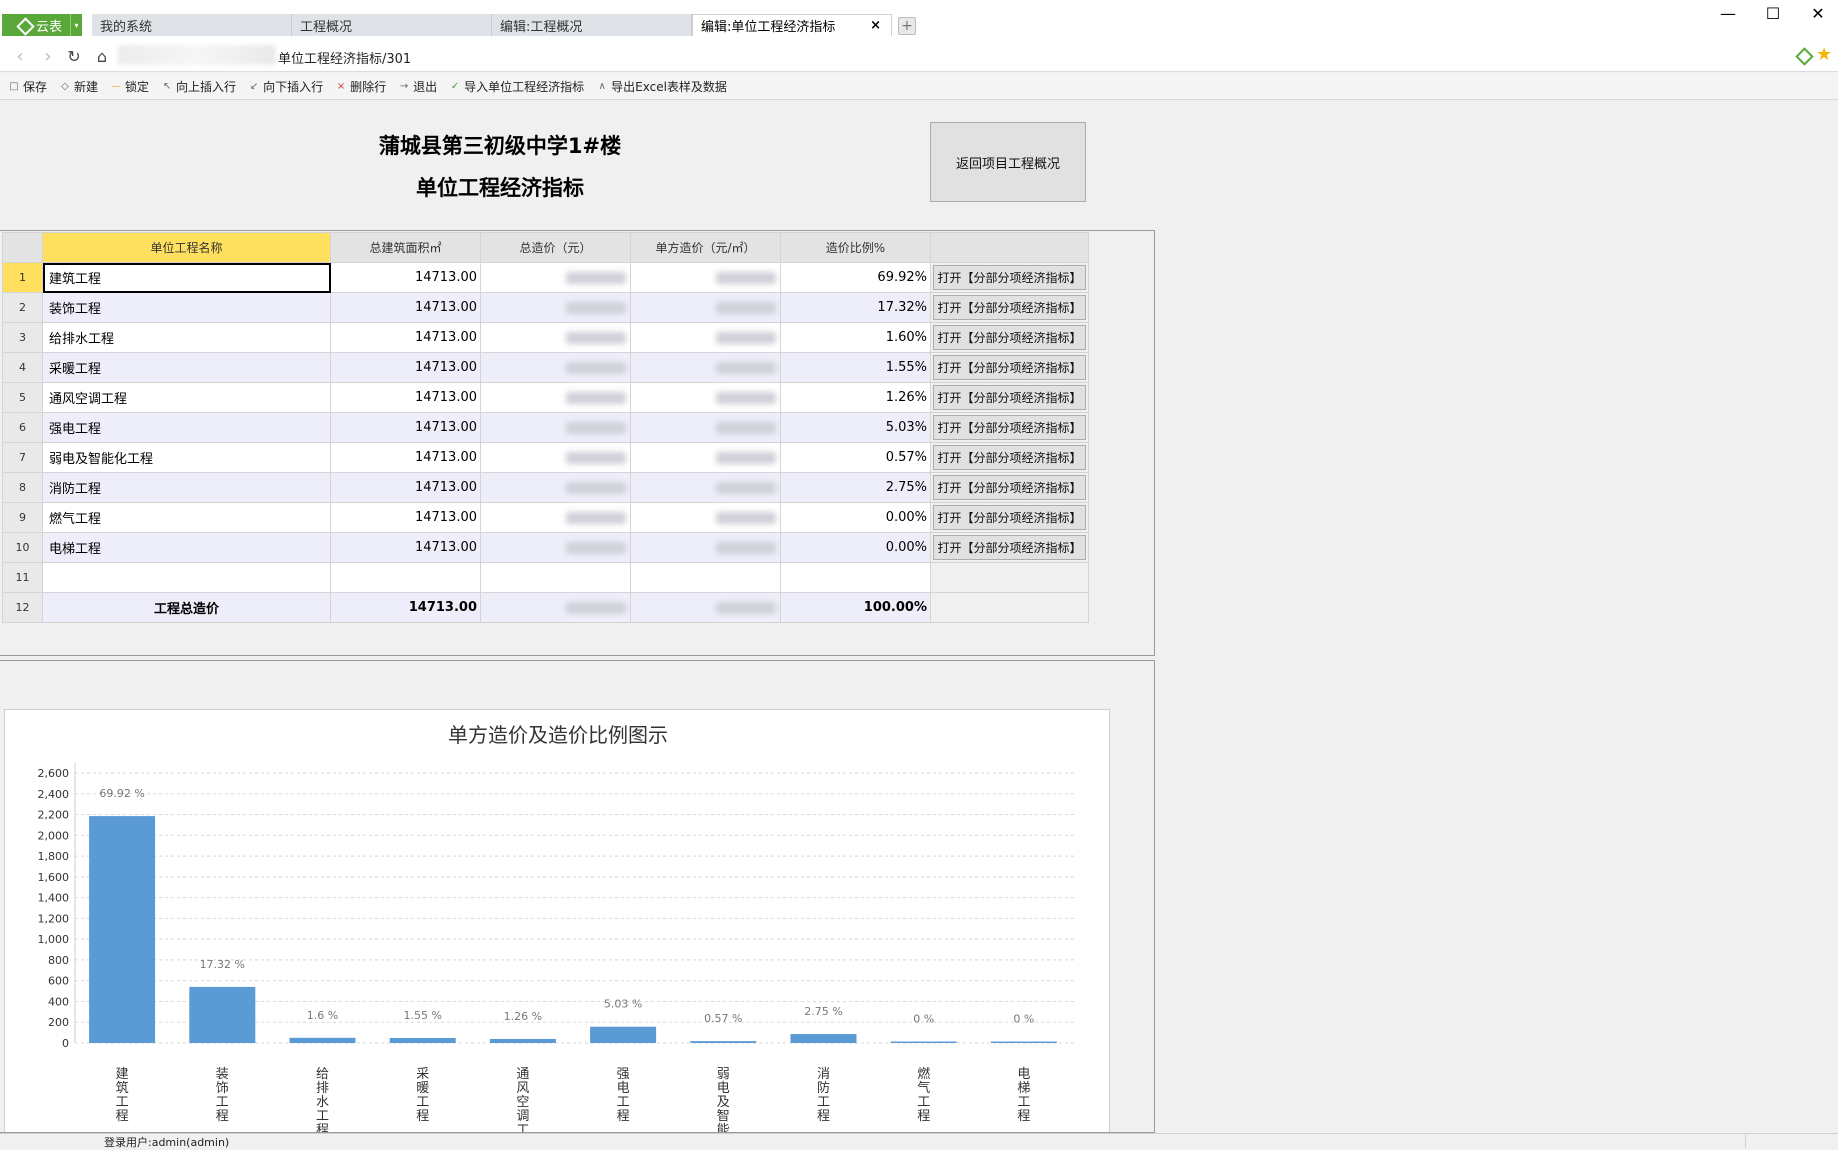 This screenshot has height=1150, width=1838. I want to click on insert-row-below-button: ↙ 向下插入行, so click(285, 86).